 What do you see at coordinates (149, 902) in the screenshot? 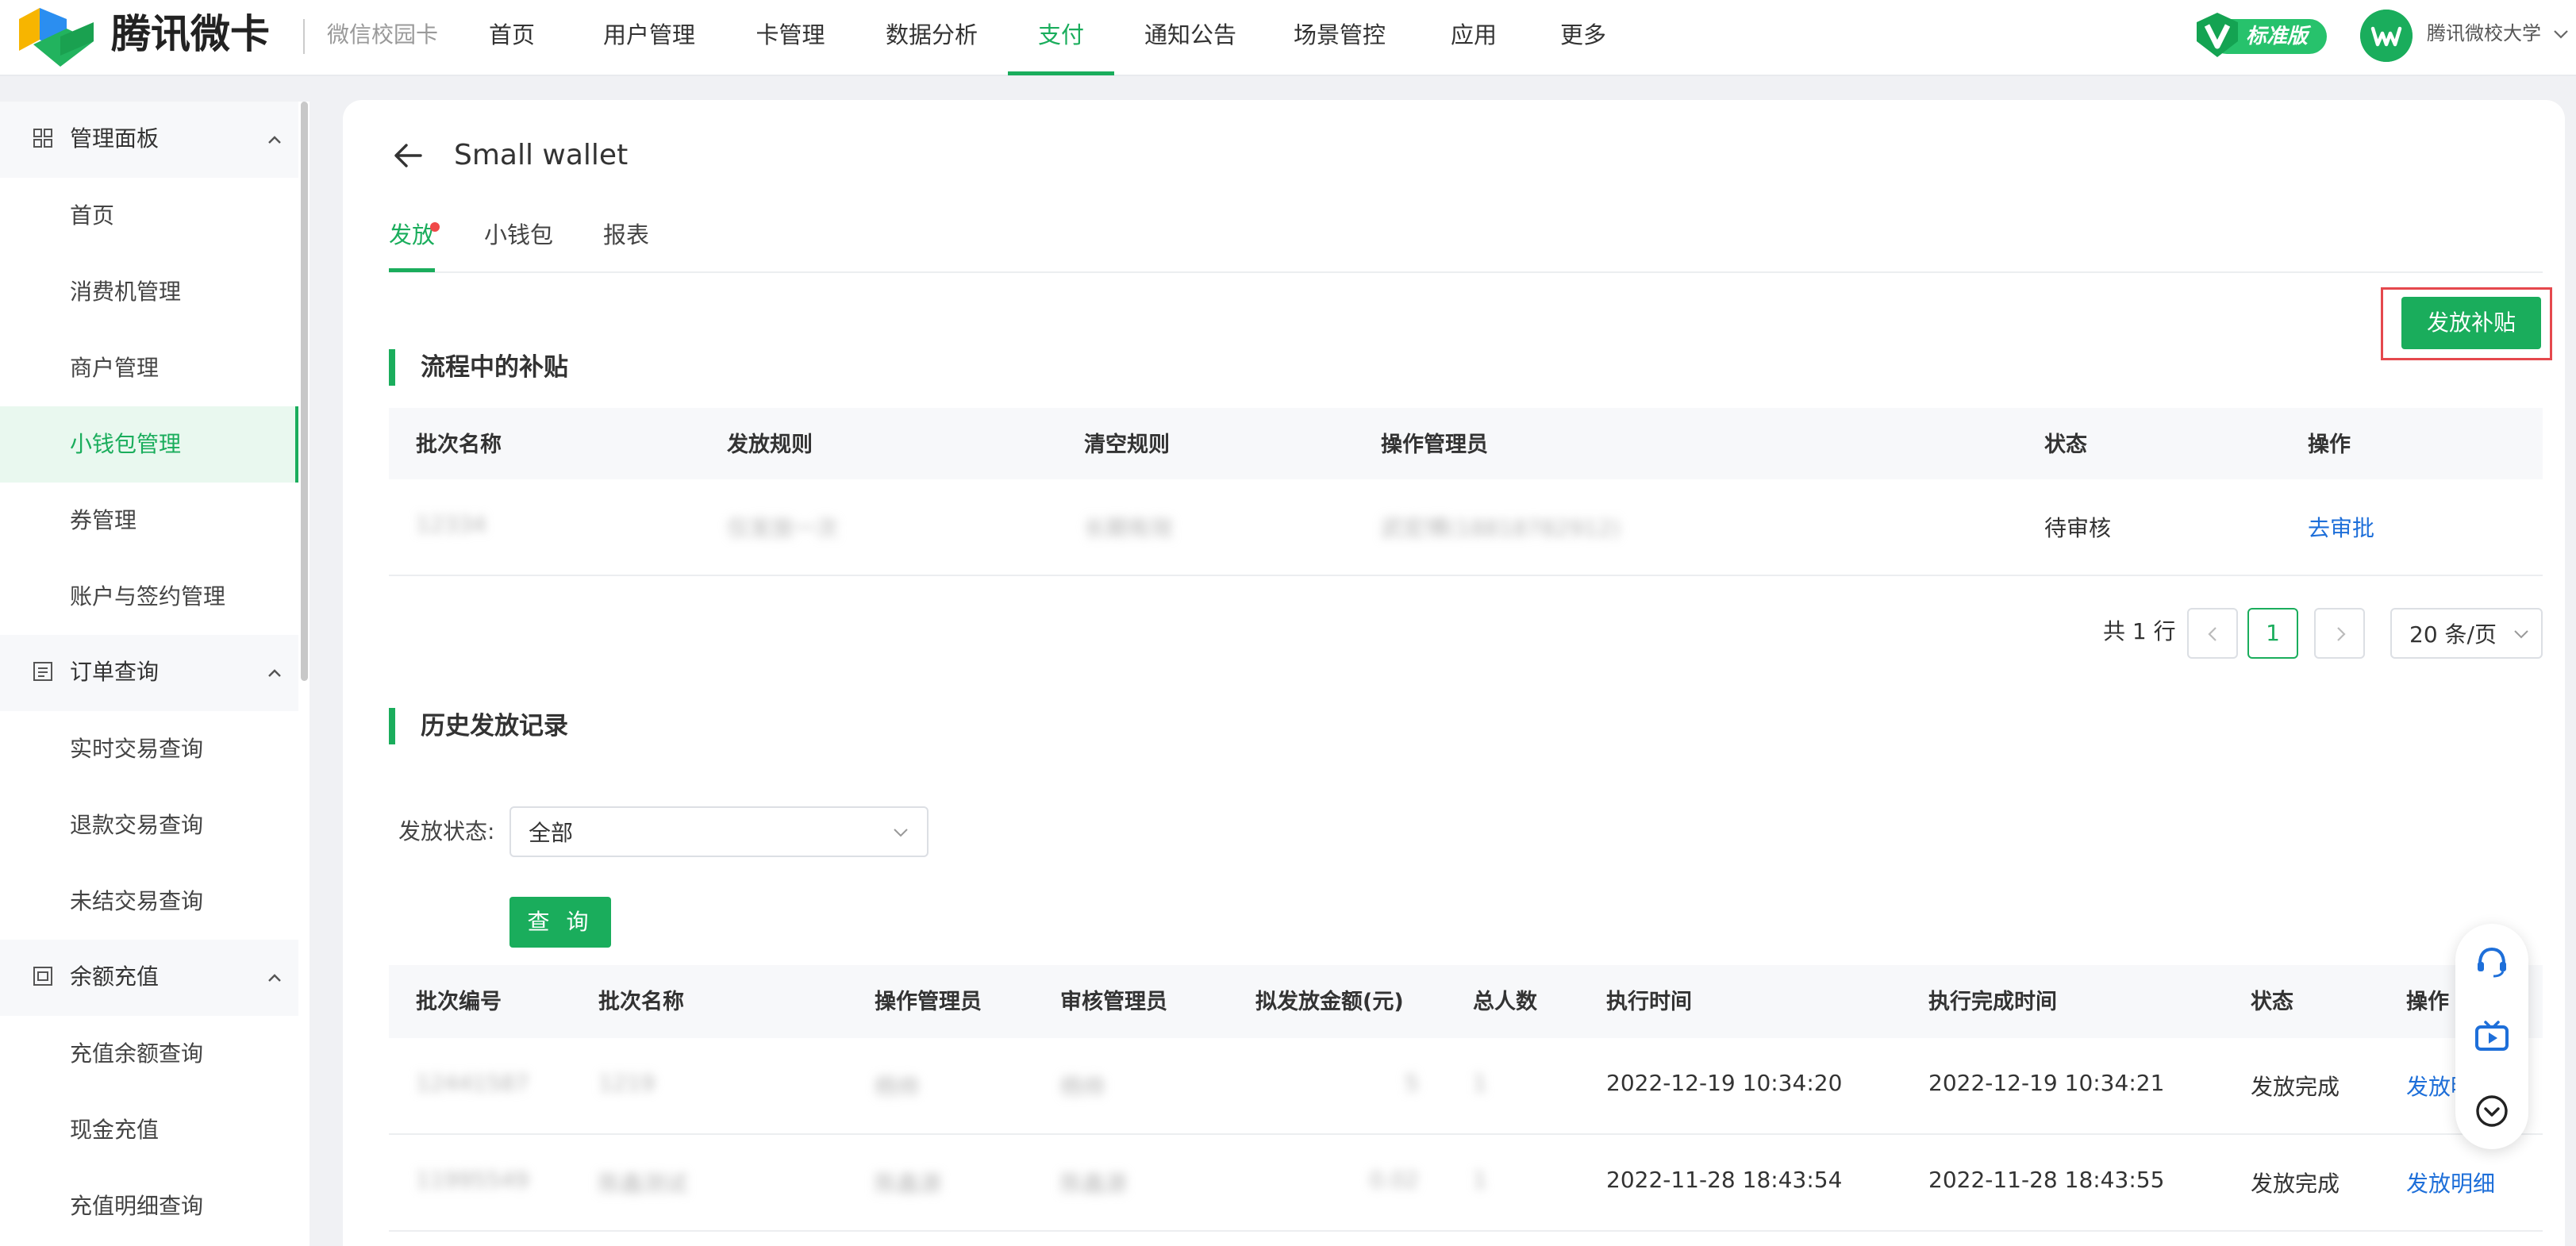
I see `sidebar-item-unsettled-transactions: 未结交易查询` at bounding box center [149, 902].